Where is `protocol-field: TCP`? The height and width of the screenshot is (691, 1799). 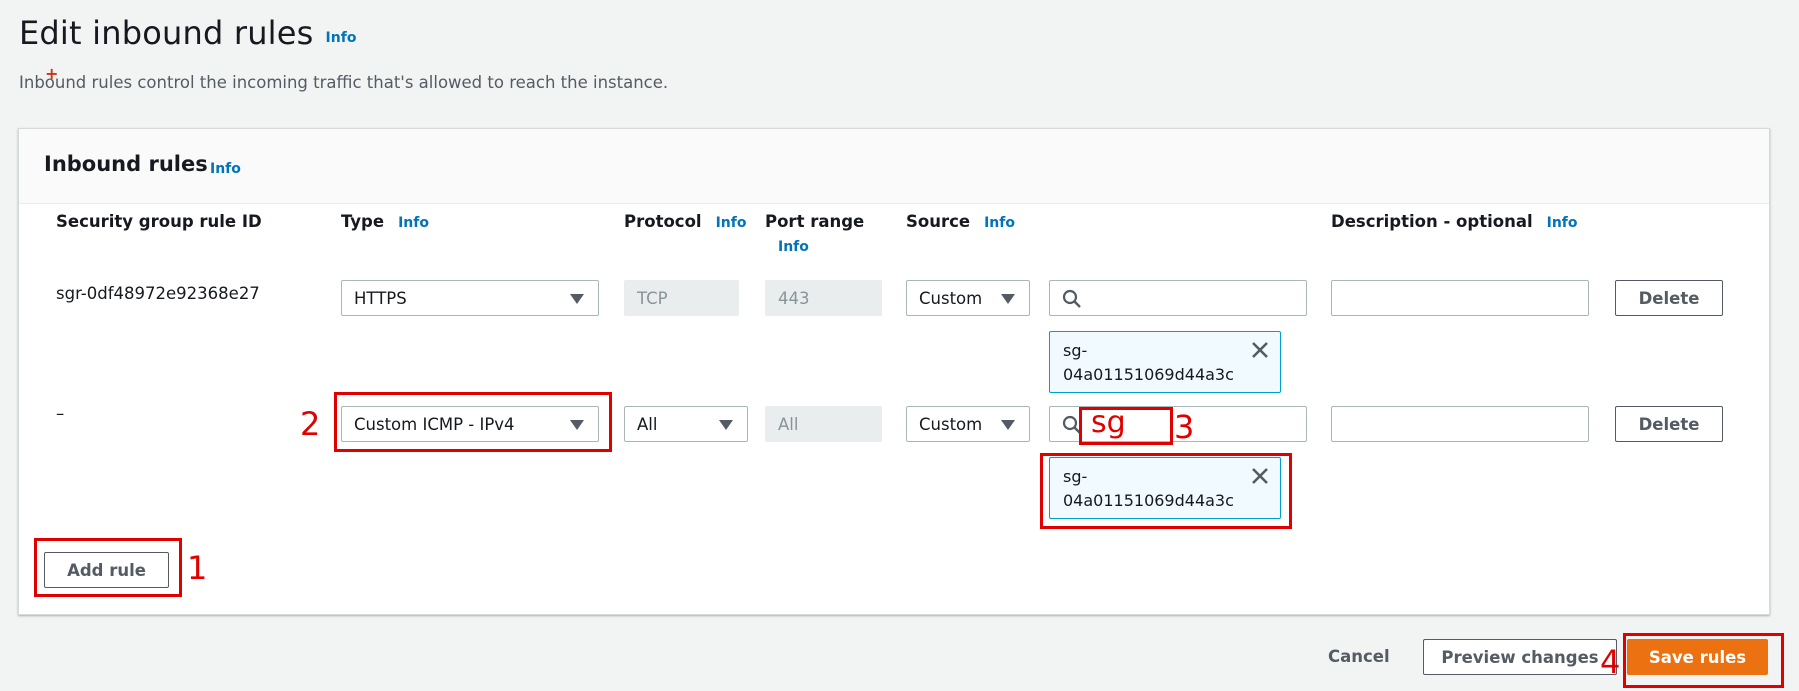
protocol-field: TCP is located at coordinates (681, 298).